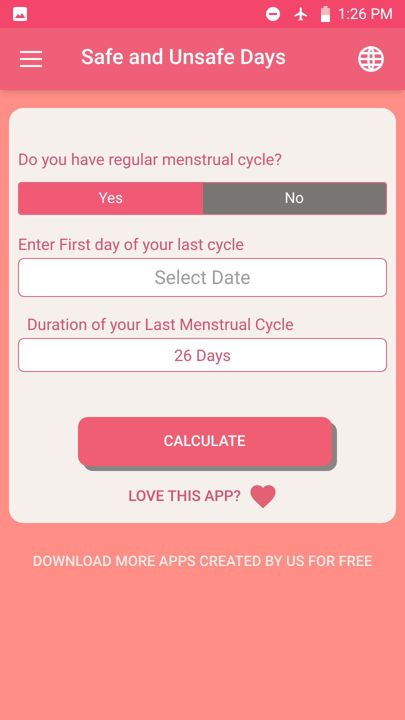 The image size is (405, 720). Describe the element at coordinates (150, 160) in the screenshot. I see `question-label: Do you have regular menstrual cycle?` at that location.